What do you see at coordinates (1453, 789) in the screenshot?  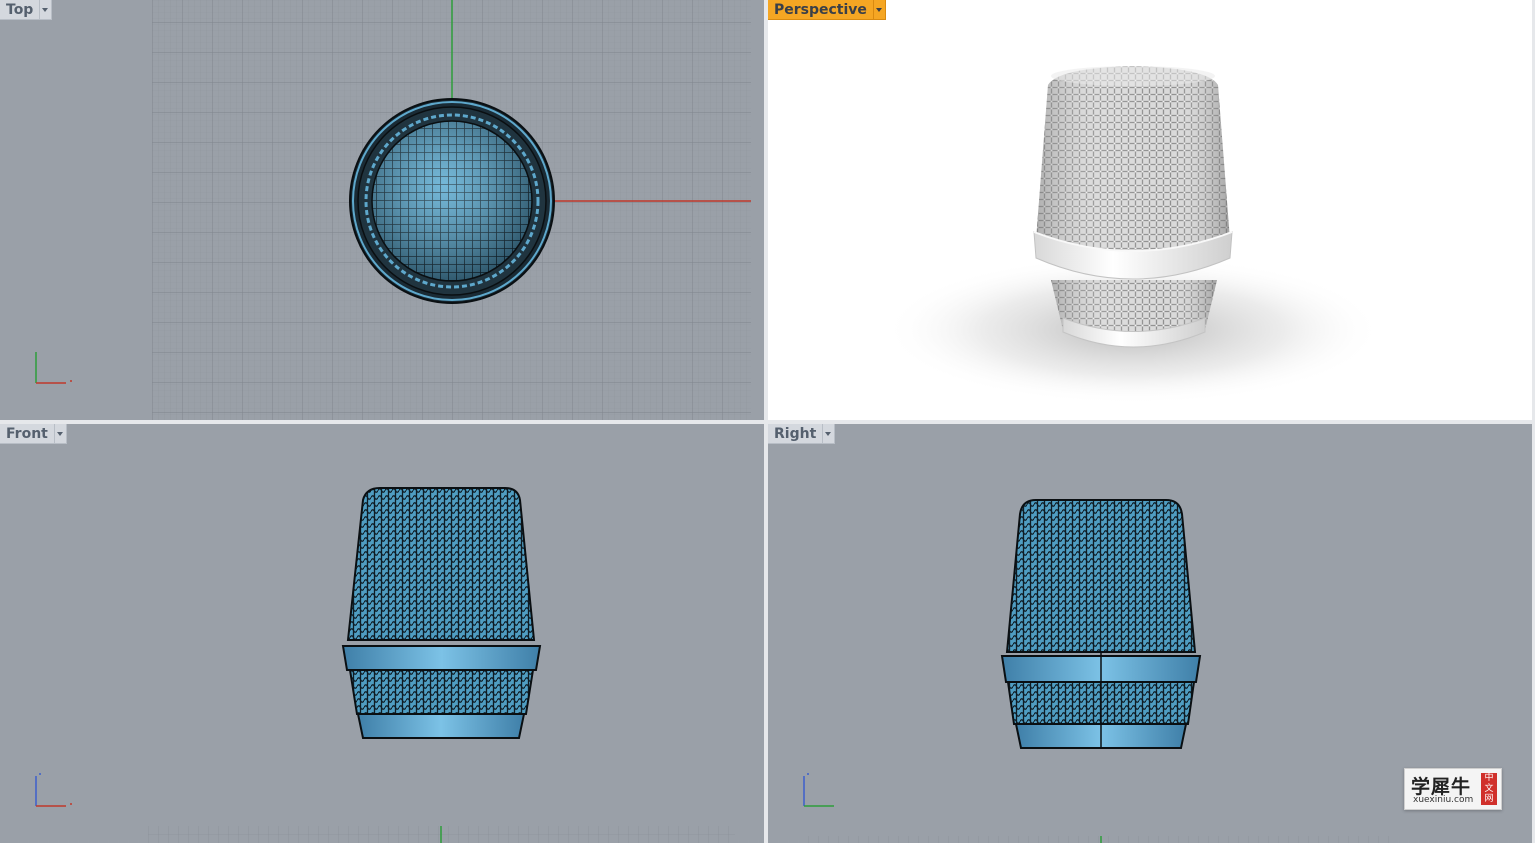 I see `watermark-logo: 学犀牛 xuexiniu.com 中文网` at bounding box center [1453, 789].